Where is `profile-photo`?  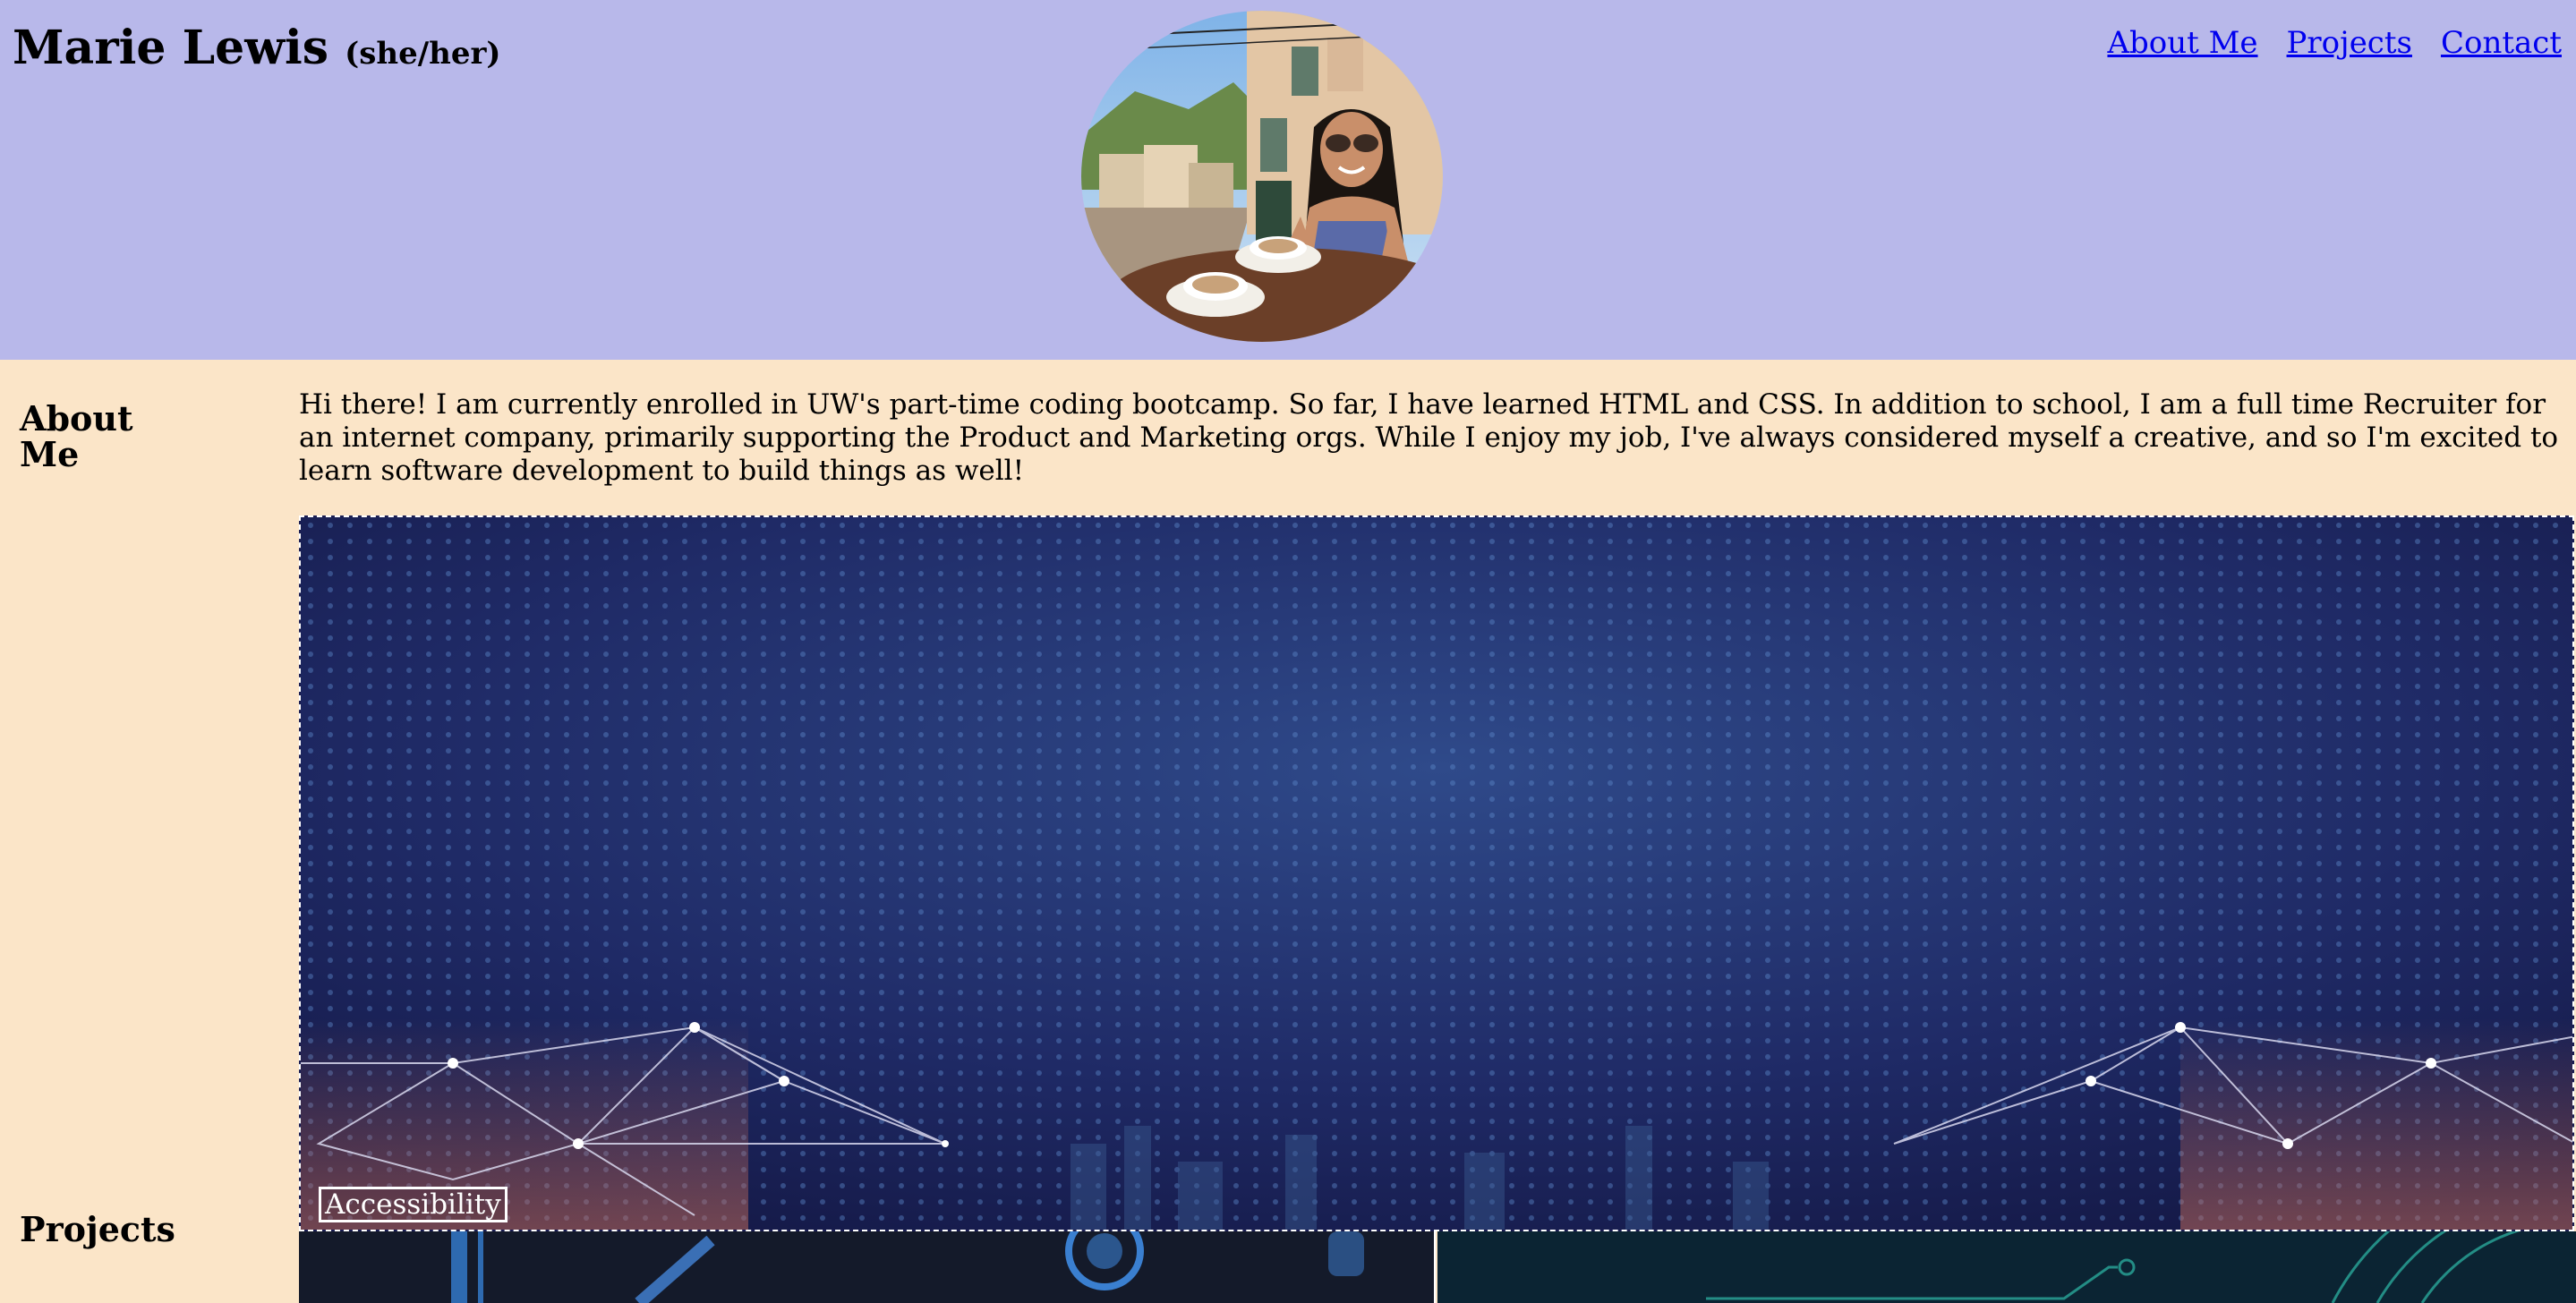
profile-photo is located at coordinates (1262, 176).